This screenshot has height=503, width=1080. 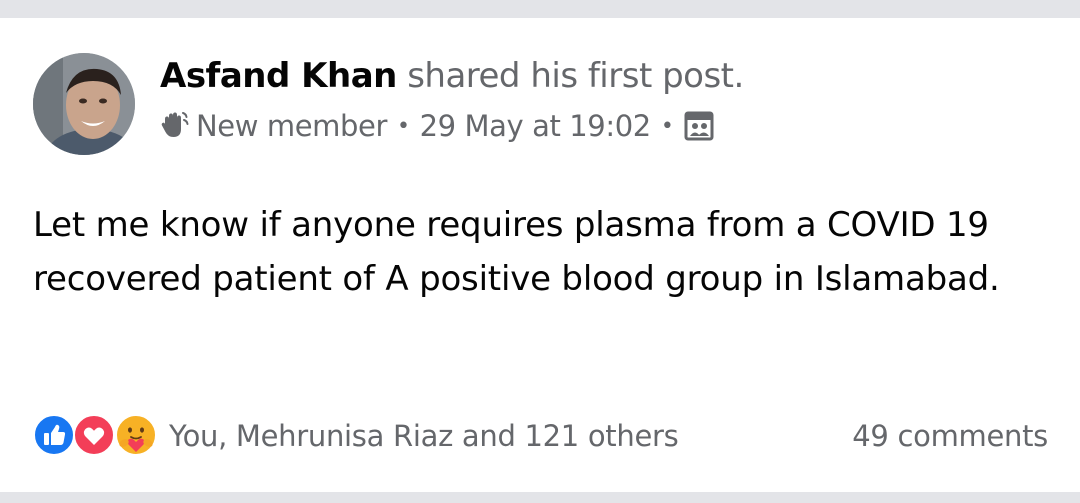 I want to click on care-icon, so click(x=136, y=435).